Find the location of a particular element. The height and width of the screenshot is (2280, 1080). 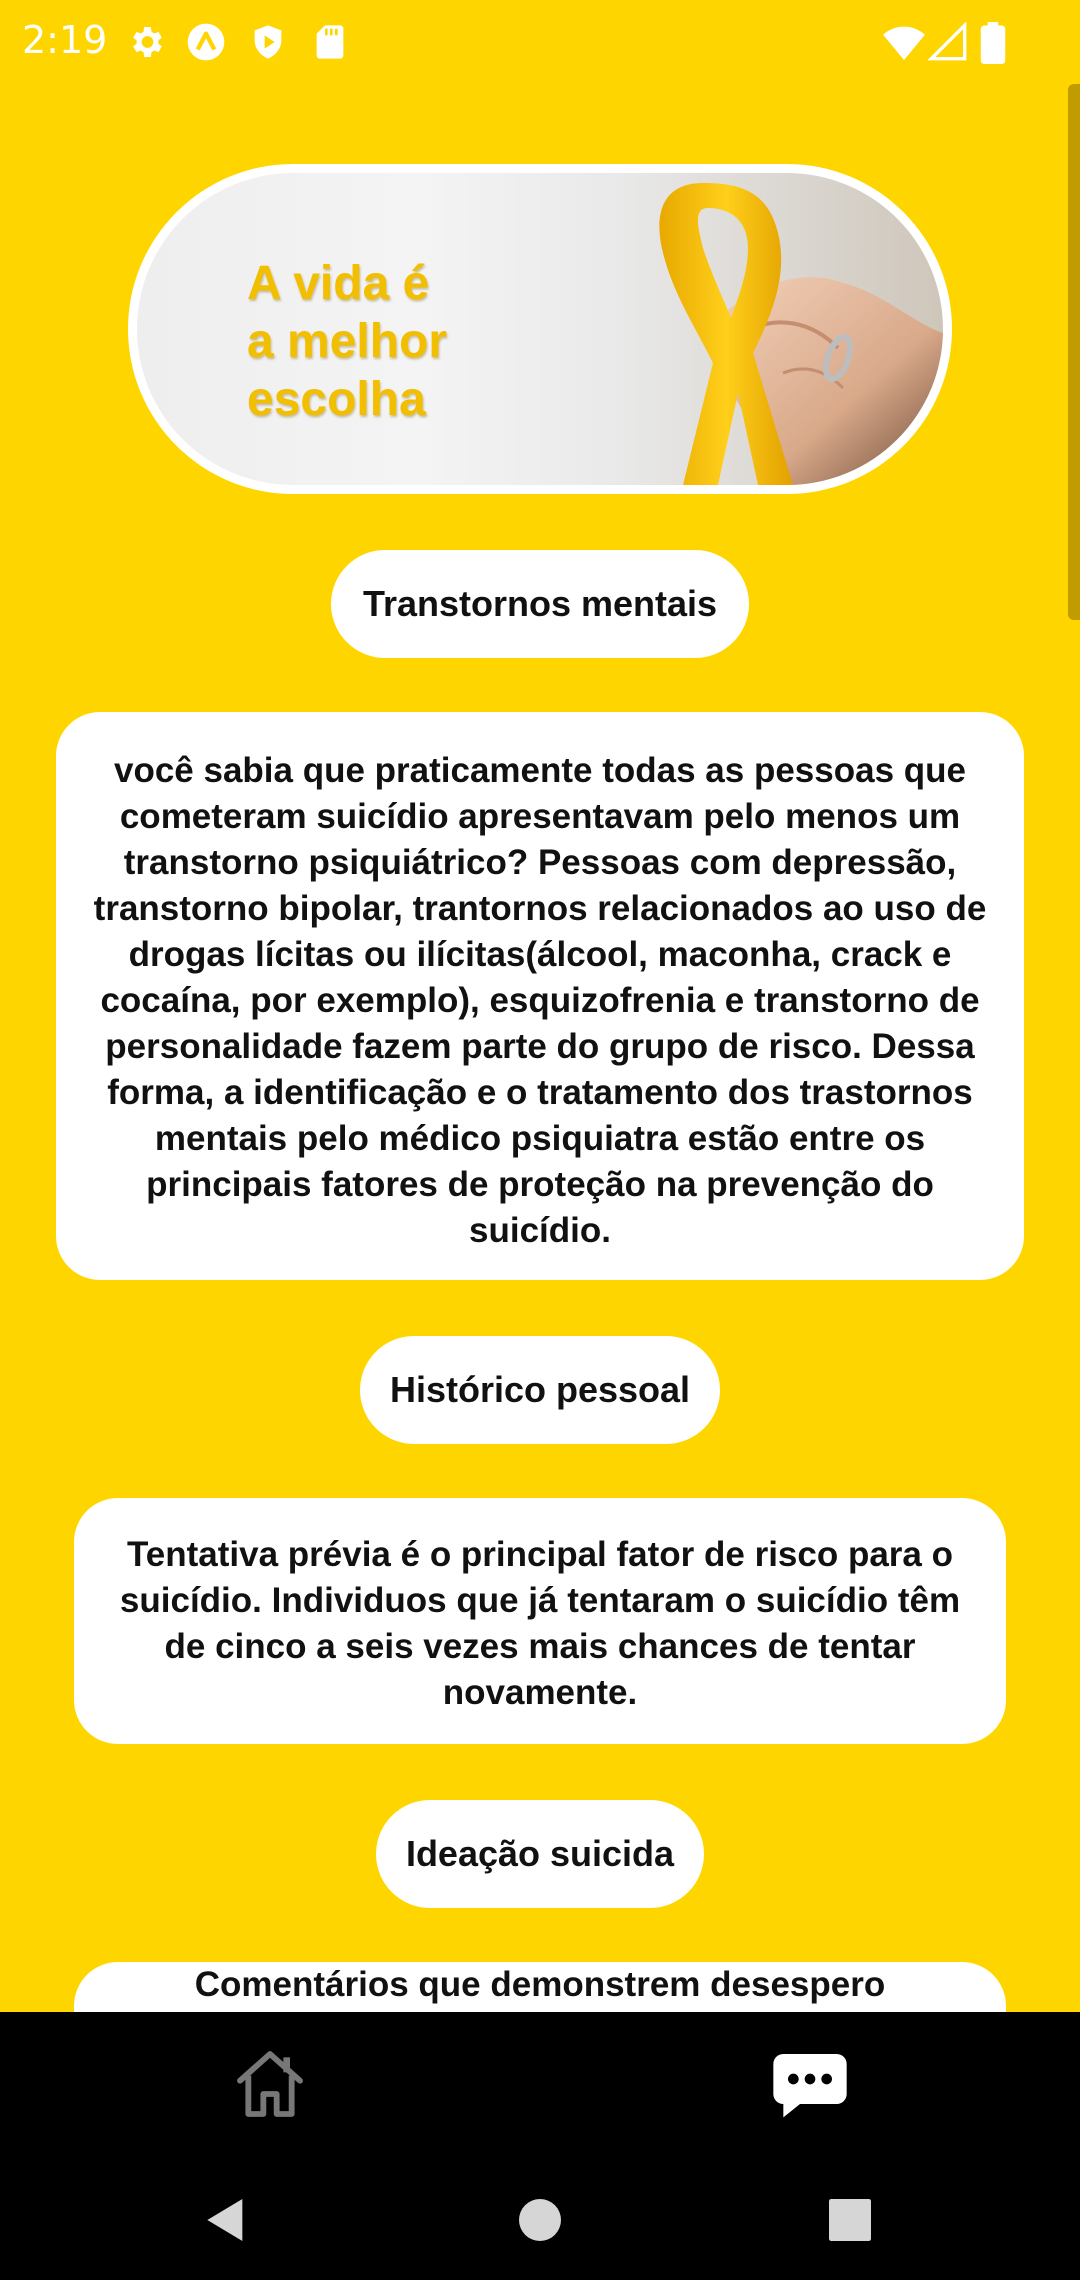

status-time: 2:19 is located at coordinates (65, 40).